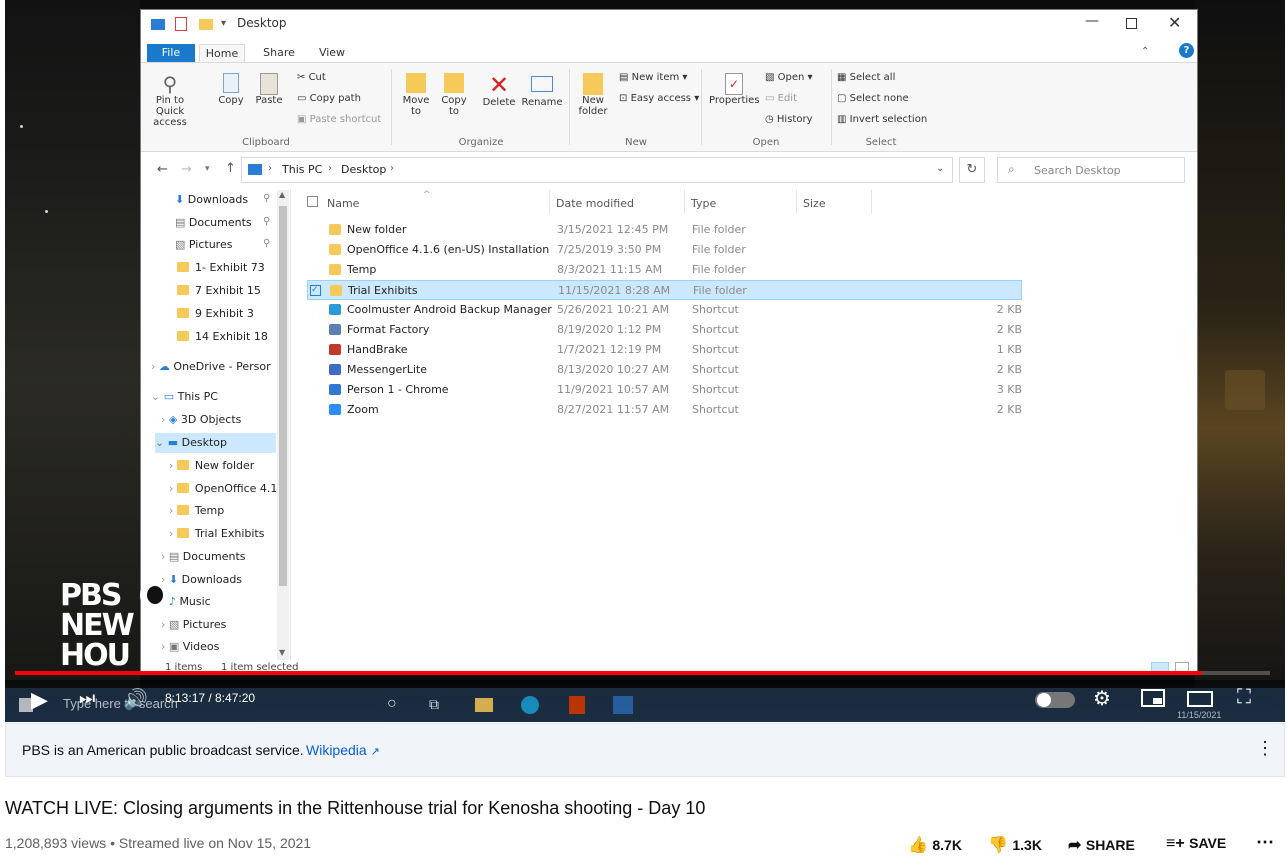  What do you see at coordinates (222, 53) in the screenshot?
I see `tab-home: Home` at bounding box center [222, 53].